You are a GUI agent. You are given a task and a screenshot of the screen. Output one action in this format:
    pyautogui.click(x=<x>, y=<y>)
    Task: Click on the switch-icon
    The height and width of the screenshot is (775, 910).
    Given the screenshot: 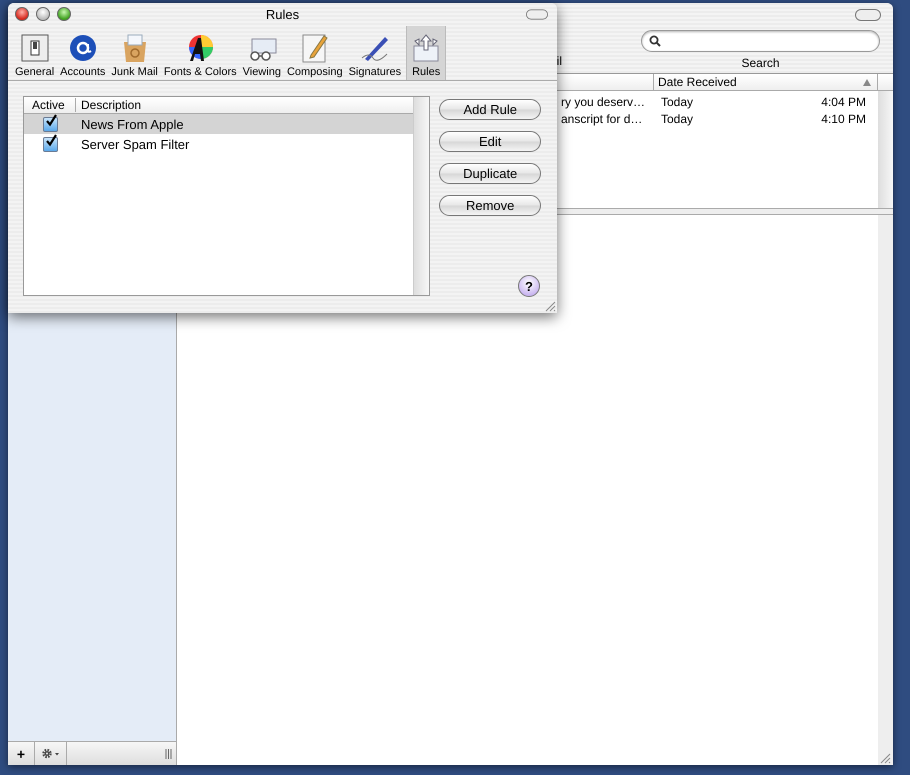 What is the action you would take?
    pyautogui.click(x=34, y=48)
    